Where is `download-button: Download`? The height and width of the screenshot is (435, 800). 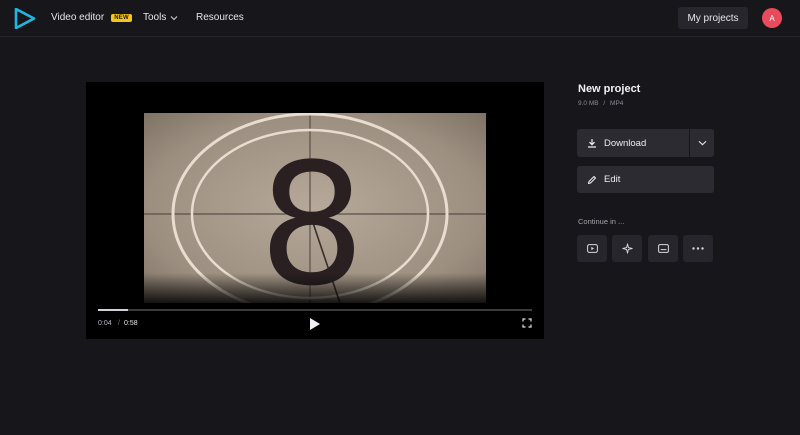
download-button: Download is located at coordinates (633, 143).